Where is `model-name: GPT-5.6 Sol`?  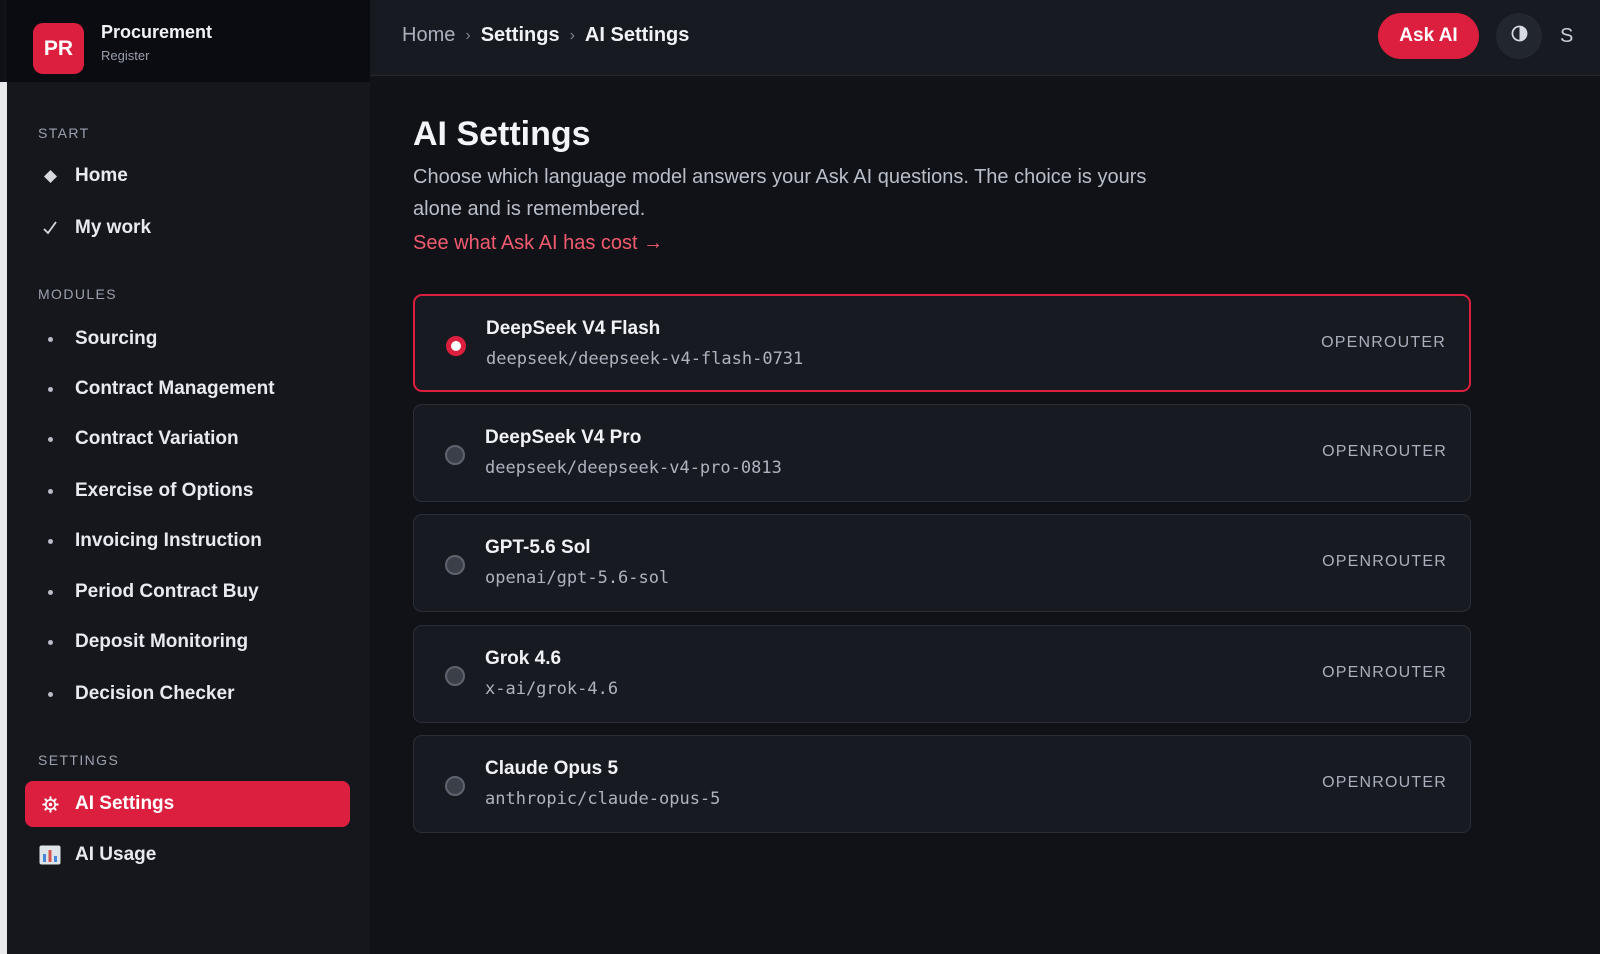 model-name: GPT-5.6 Sol is located at coordinates (538, 547).